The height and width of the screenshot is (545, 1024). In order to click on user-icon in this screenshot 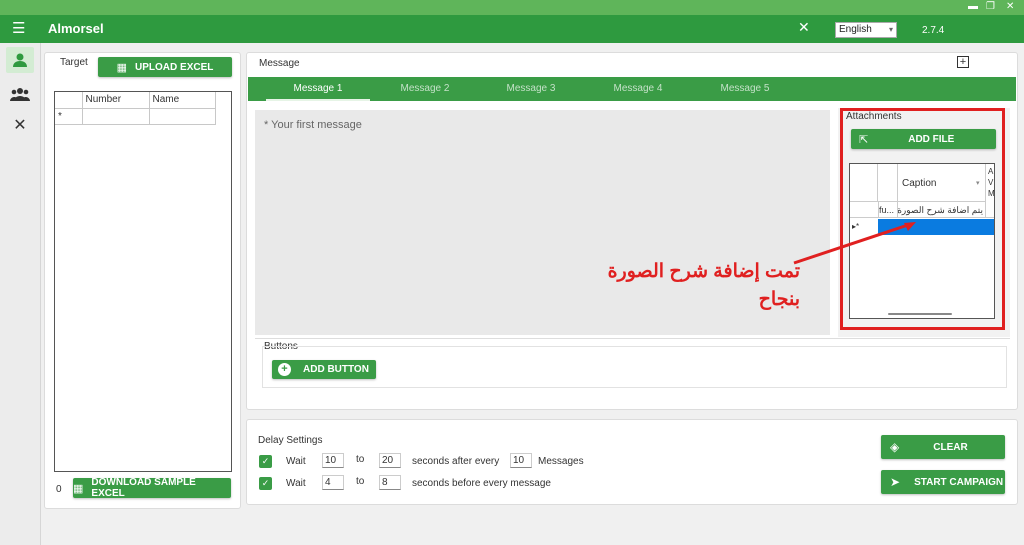, I will do `click(20, 60)`.